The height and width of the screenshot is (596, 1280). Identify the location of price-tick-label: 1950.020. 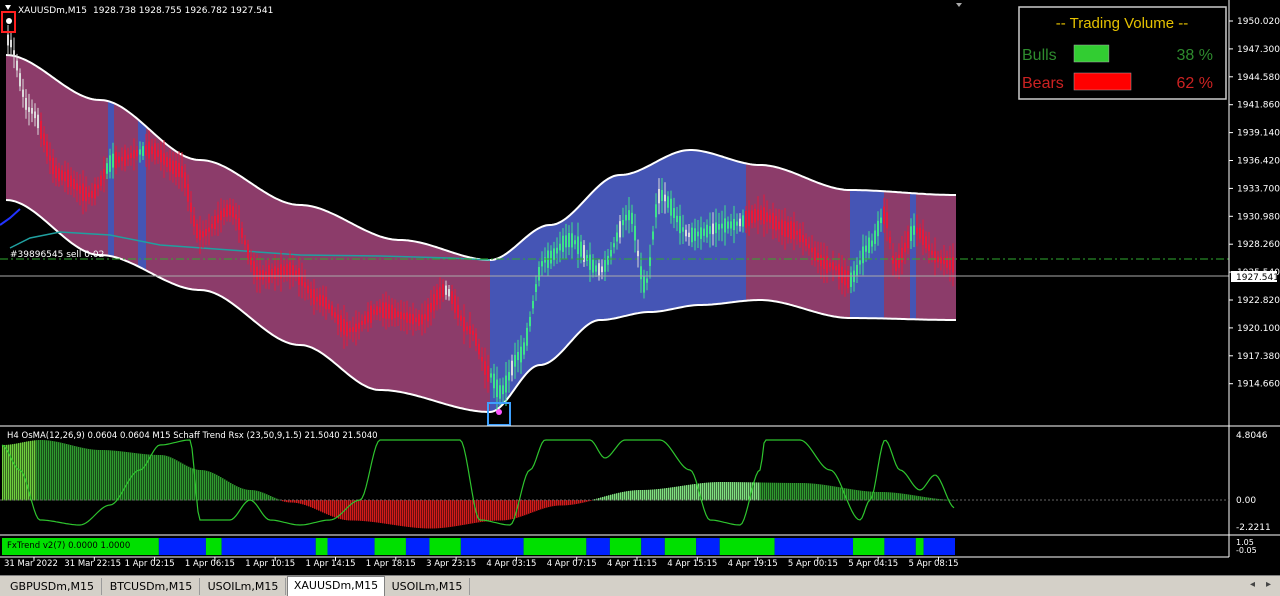
(1258, 22).